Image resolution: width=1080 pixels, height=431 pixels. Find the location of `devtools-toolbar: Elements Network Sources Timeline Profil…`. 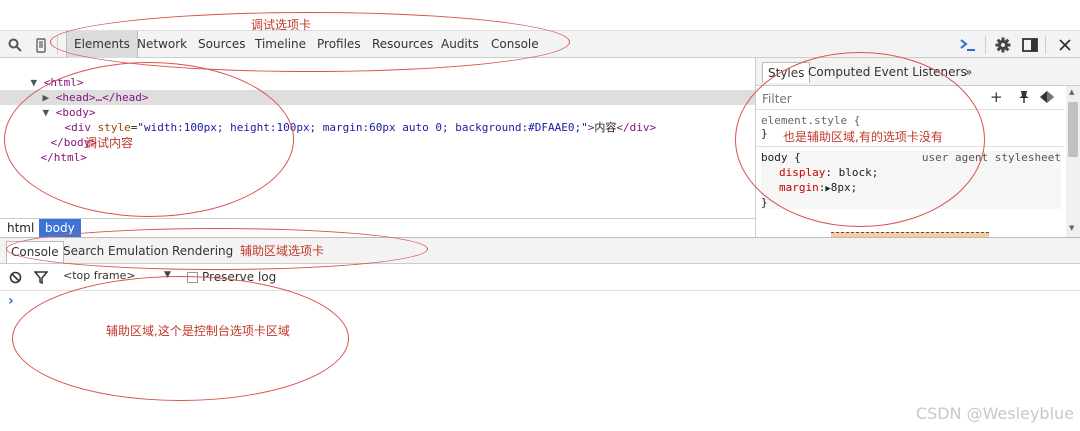

devtools-toolbar: Elements Network Sources Timeline Profil… is located at coordinates (540, 44).